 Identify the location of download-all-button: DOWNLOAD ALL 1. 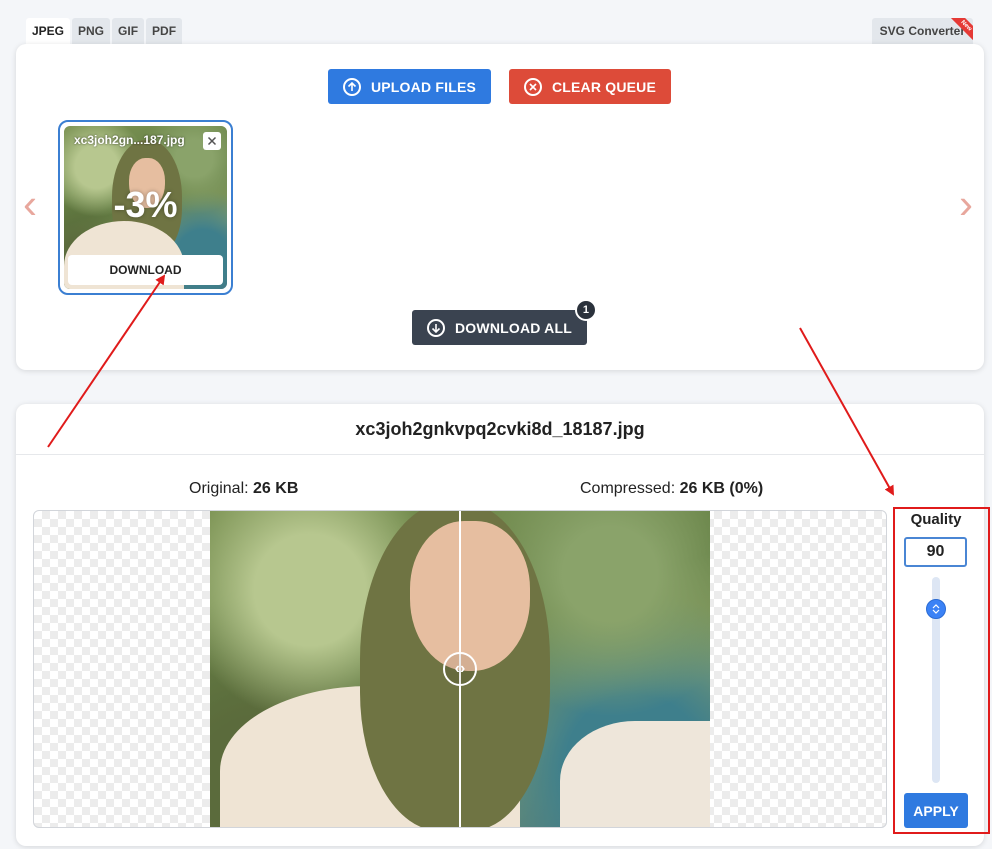
(504, 322).